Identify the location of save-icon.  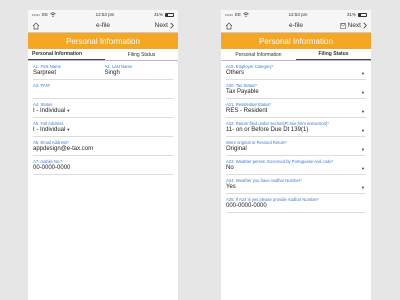
(342, 25).